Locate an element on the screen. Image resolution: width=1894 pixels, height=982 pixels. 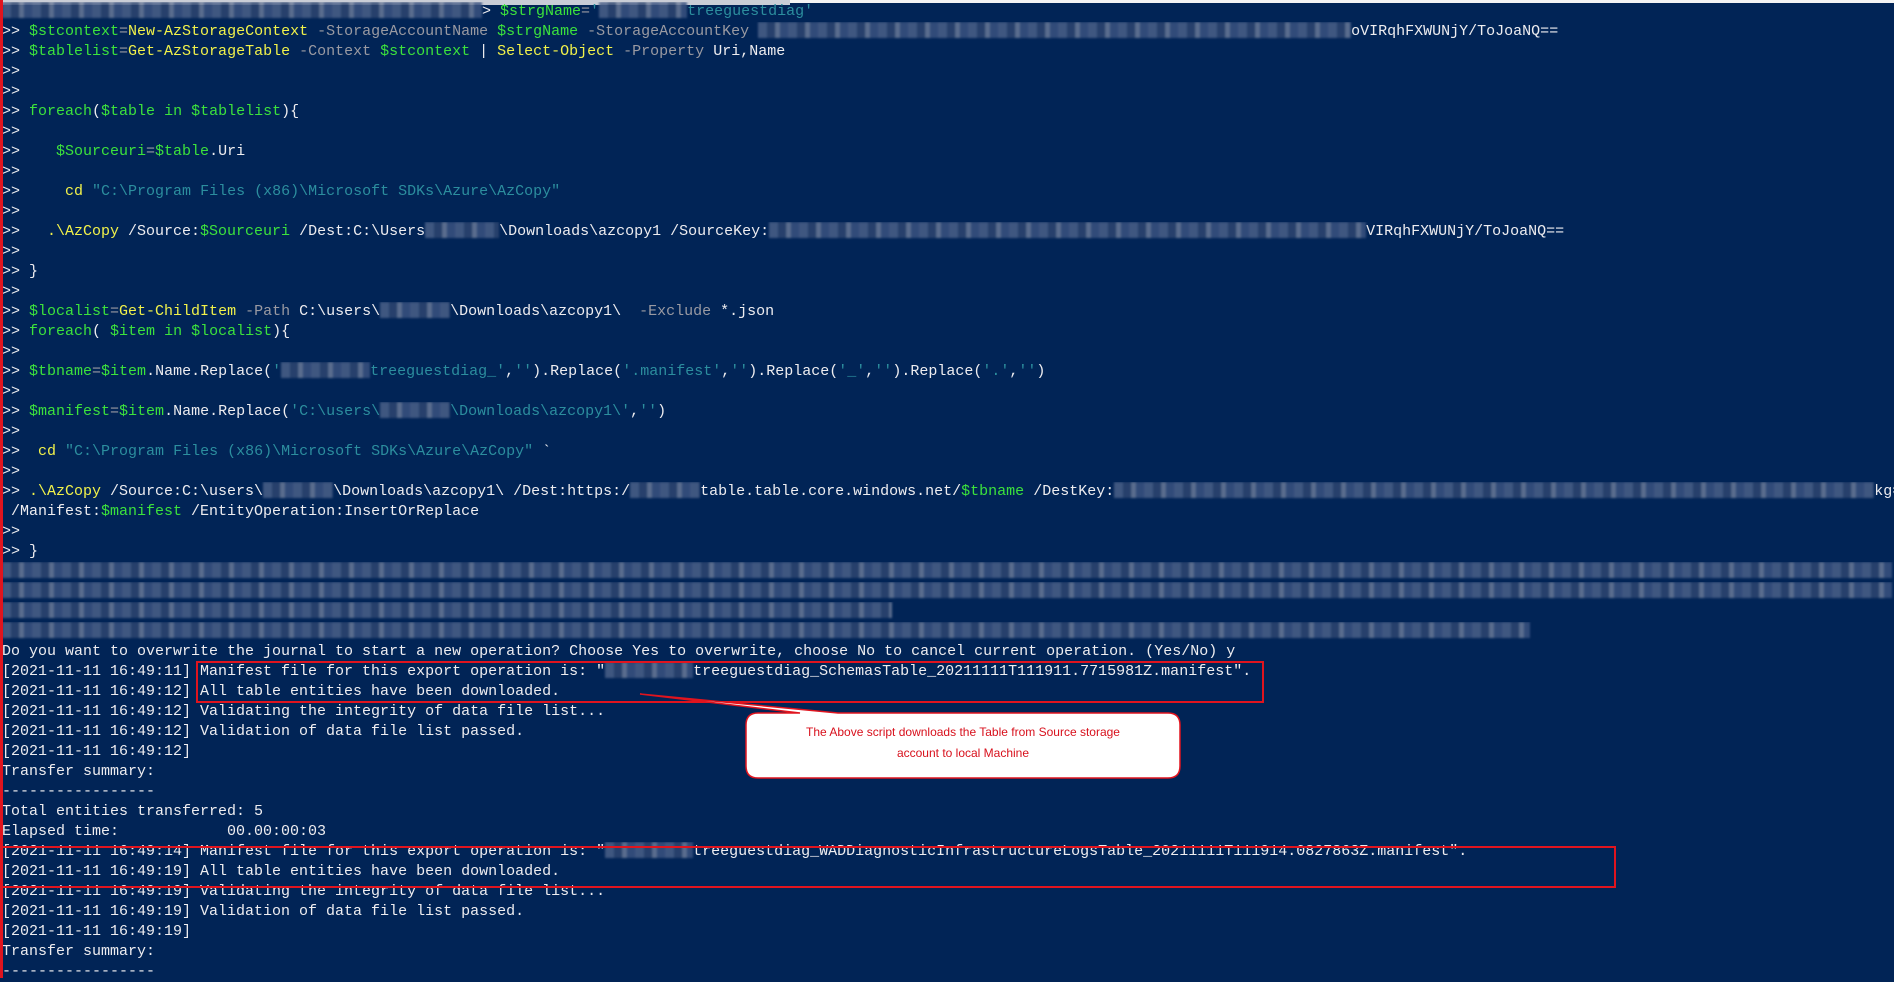
callout-line-2: account to local Machine is located at coordinates (963, 753).